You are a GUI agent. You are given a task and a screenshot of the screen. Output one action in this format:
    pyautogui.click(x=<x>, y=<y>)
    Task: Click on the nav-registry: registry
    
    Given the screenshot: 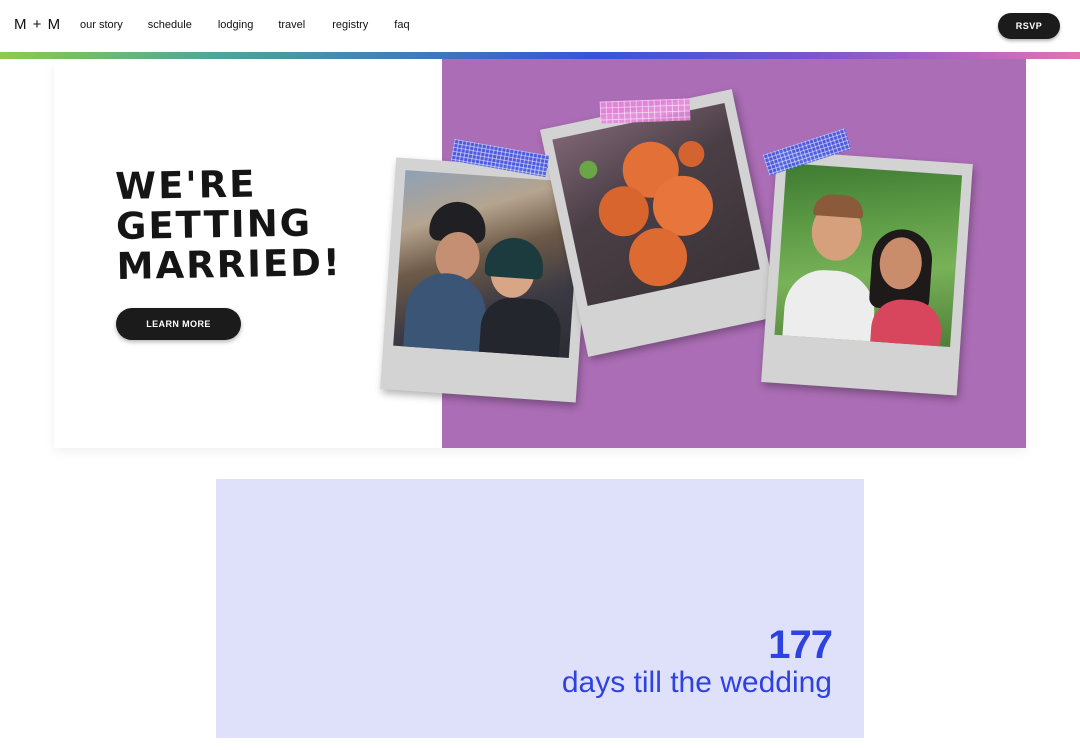 What is the action you would take?
    pyautogui.click(x=350, y=25)
    